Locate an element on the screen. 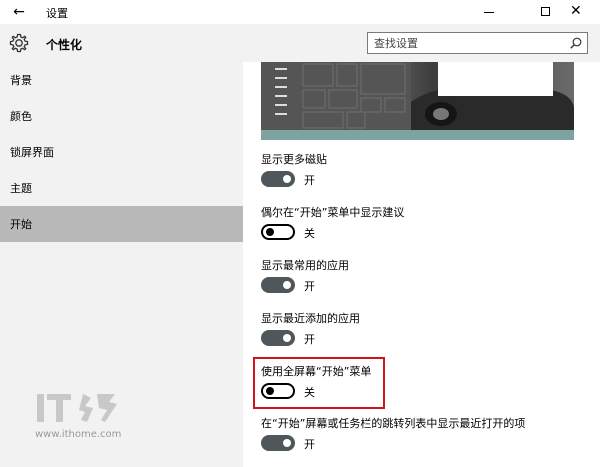 This screenshot has width=600, height=467. sidebar-item-label: 锁屏界面 is located at coordinates (32, 152).